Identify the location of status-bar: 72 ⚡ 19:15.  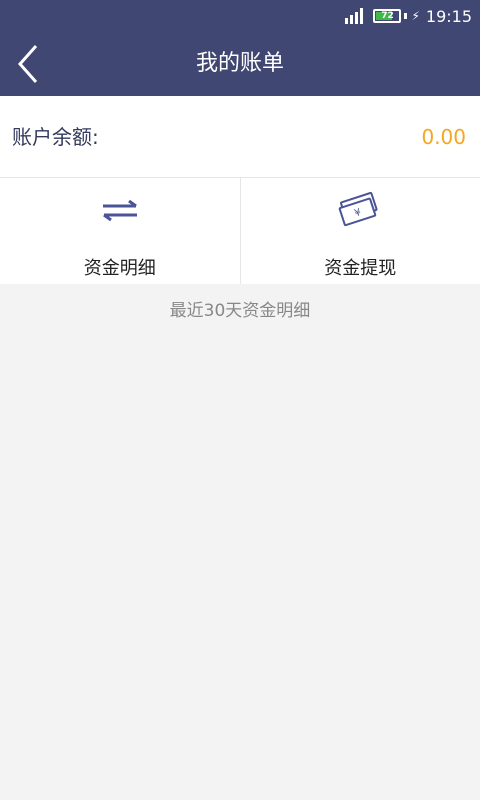
(240, 16).